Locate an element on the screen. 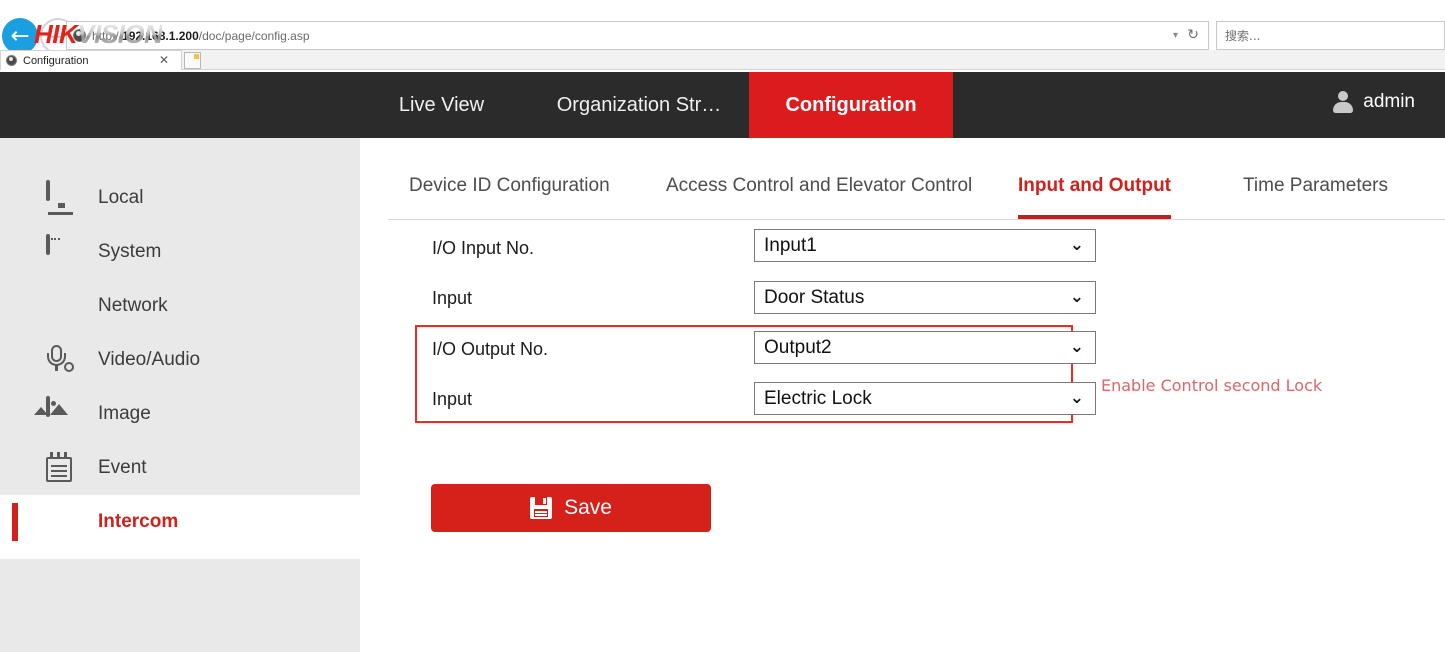  input-source-label: Input is located at coordinates (452, 298).